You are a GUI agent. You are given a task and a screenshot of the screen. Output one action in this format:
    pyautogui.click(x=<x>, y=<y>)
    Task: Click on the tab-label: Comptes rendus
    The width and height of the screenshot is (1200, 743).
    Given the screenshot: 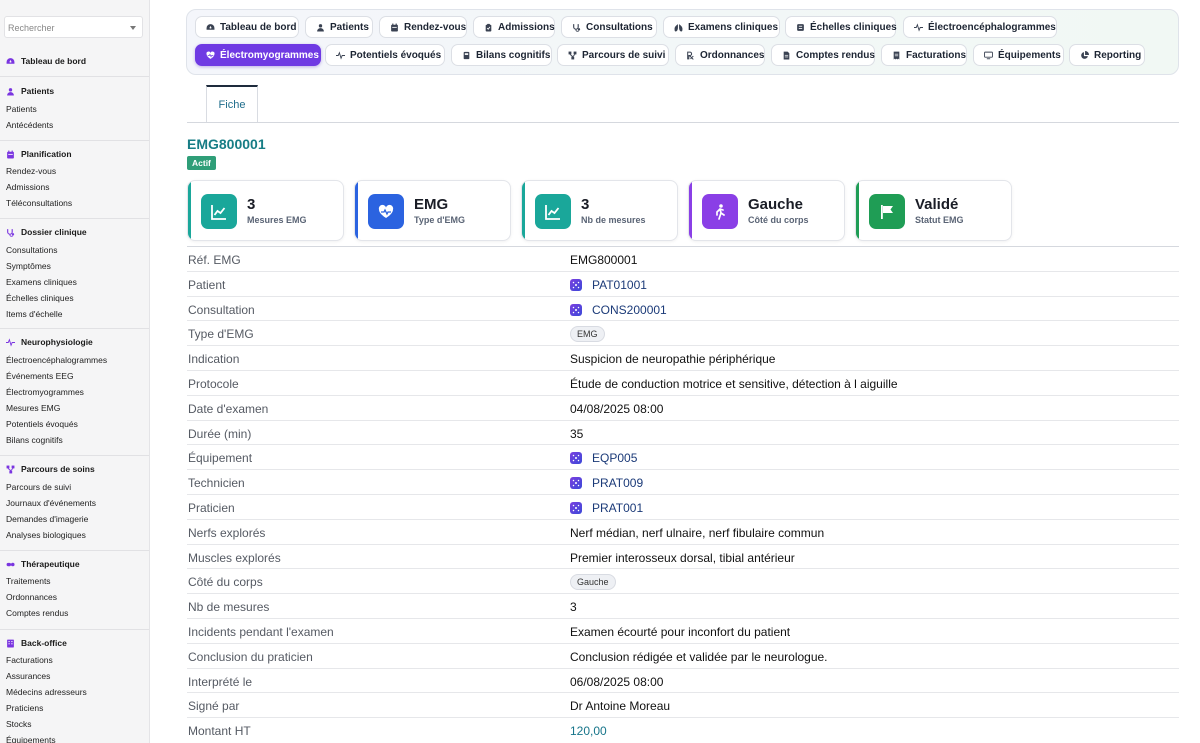 What is the action you would take?
    pyautogui.click(x=835, y=55)
    